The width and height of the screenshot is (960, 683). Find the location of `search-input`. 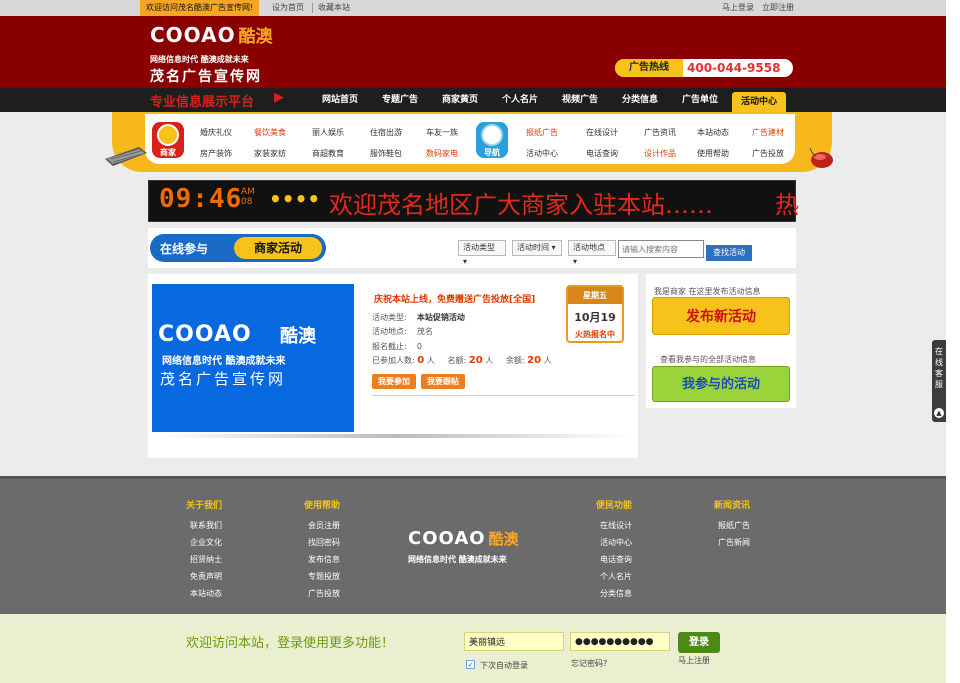

search-input is located at coordinates (661, 249).